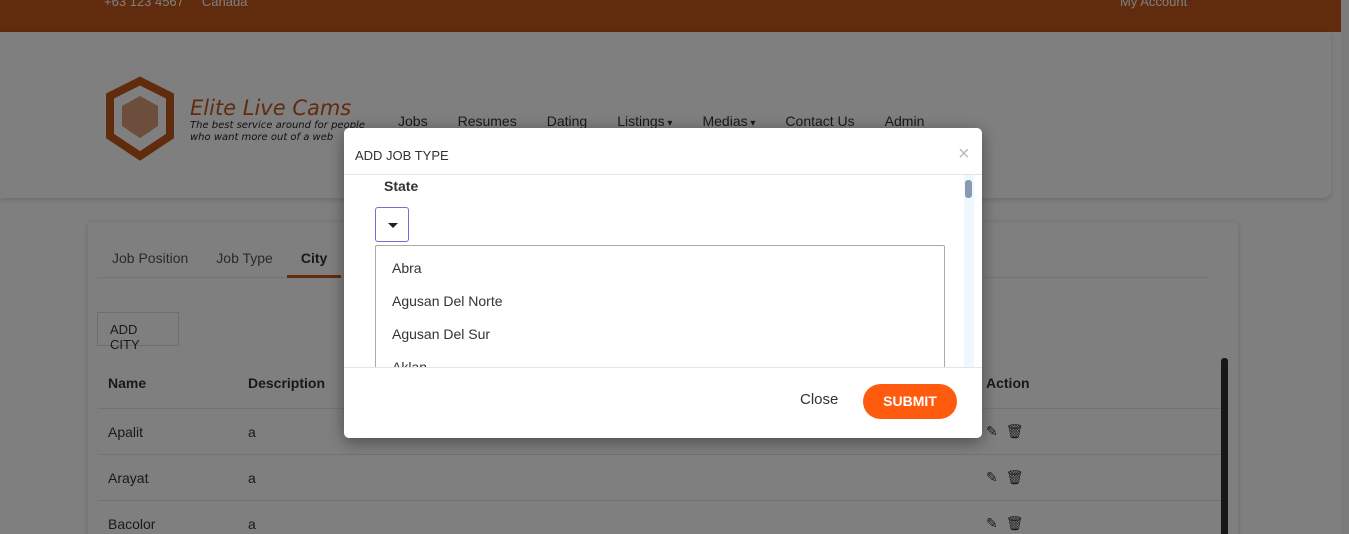 This screenshot has width=1349, height=534. Describe the element at coordinates (663, 151) in the screenshot. I see `modal-header: ADD JOB TYPE ×` at that location.